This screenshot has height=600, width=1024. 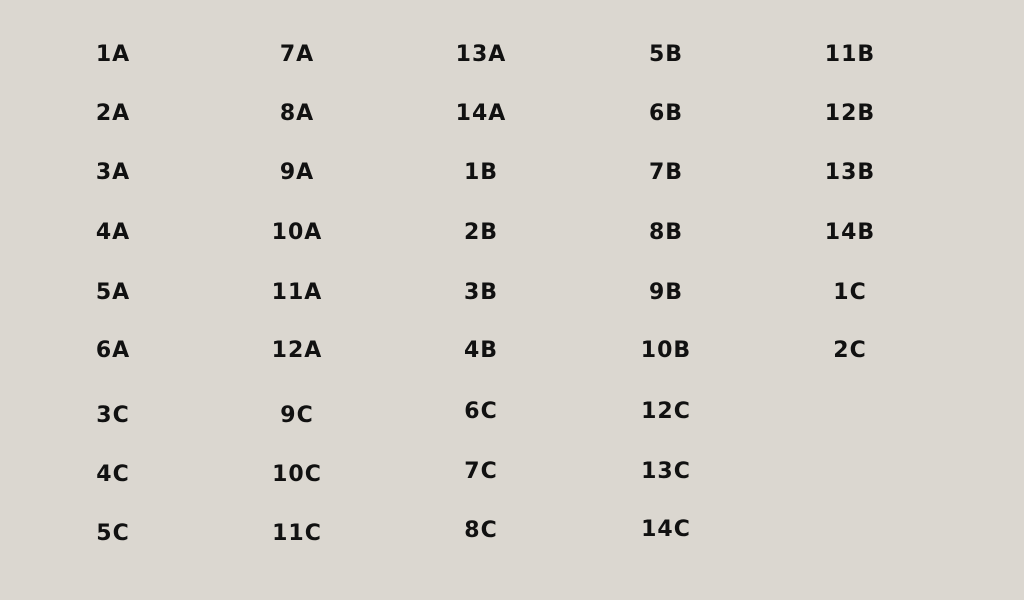 I want to click on grid-label: 7C, so click(x=481, y=471).